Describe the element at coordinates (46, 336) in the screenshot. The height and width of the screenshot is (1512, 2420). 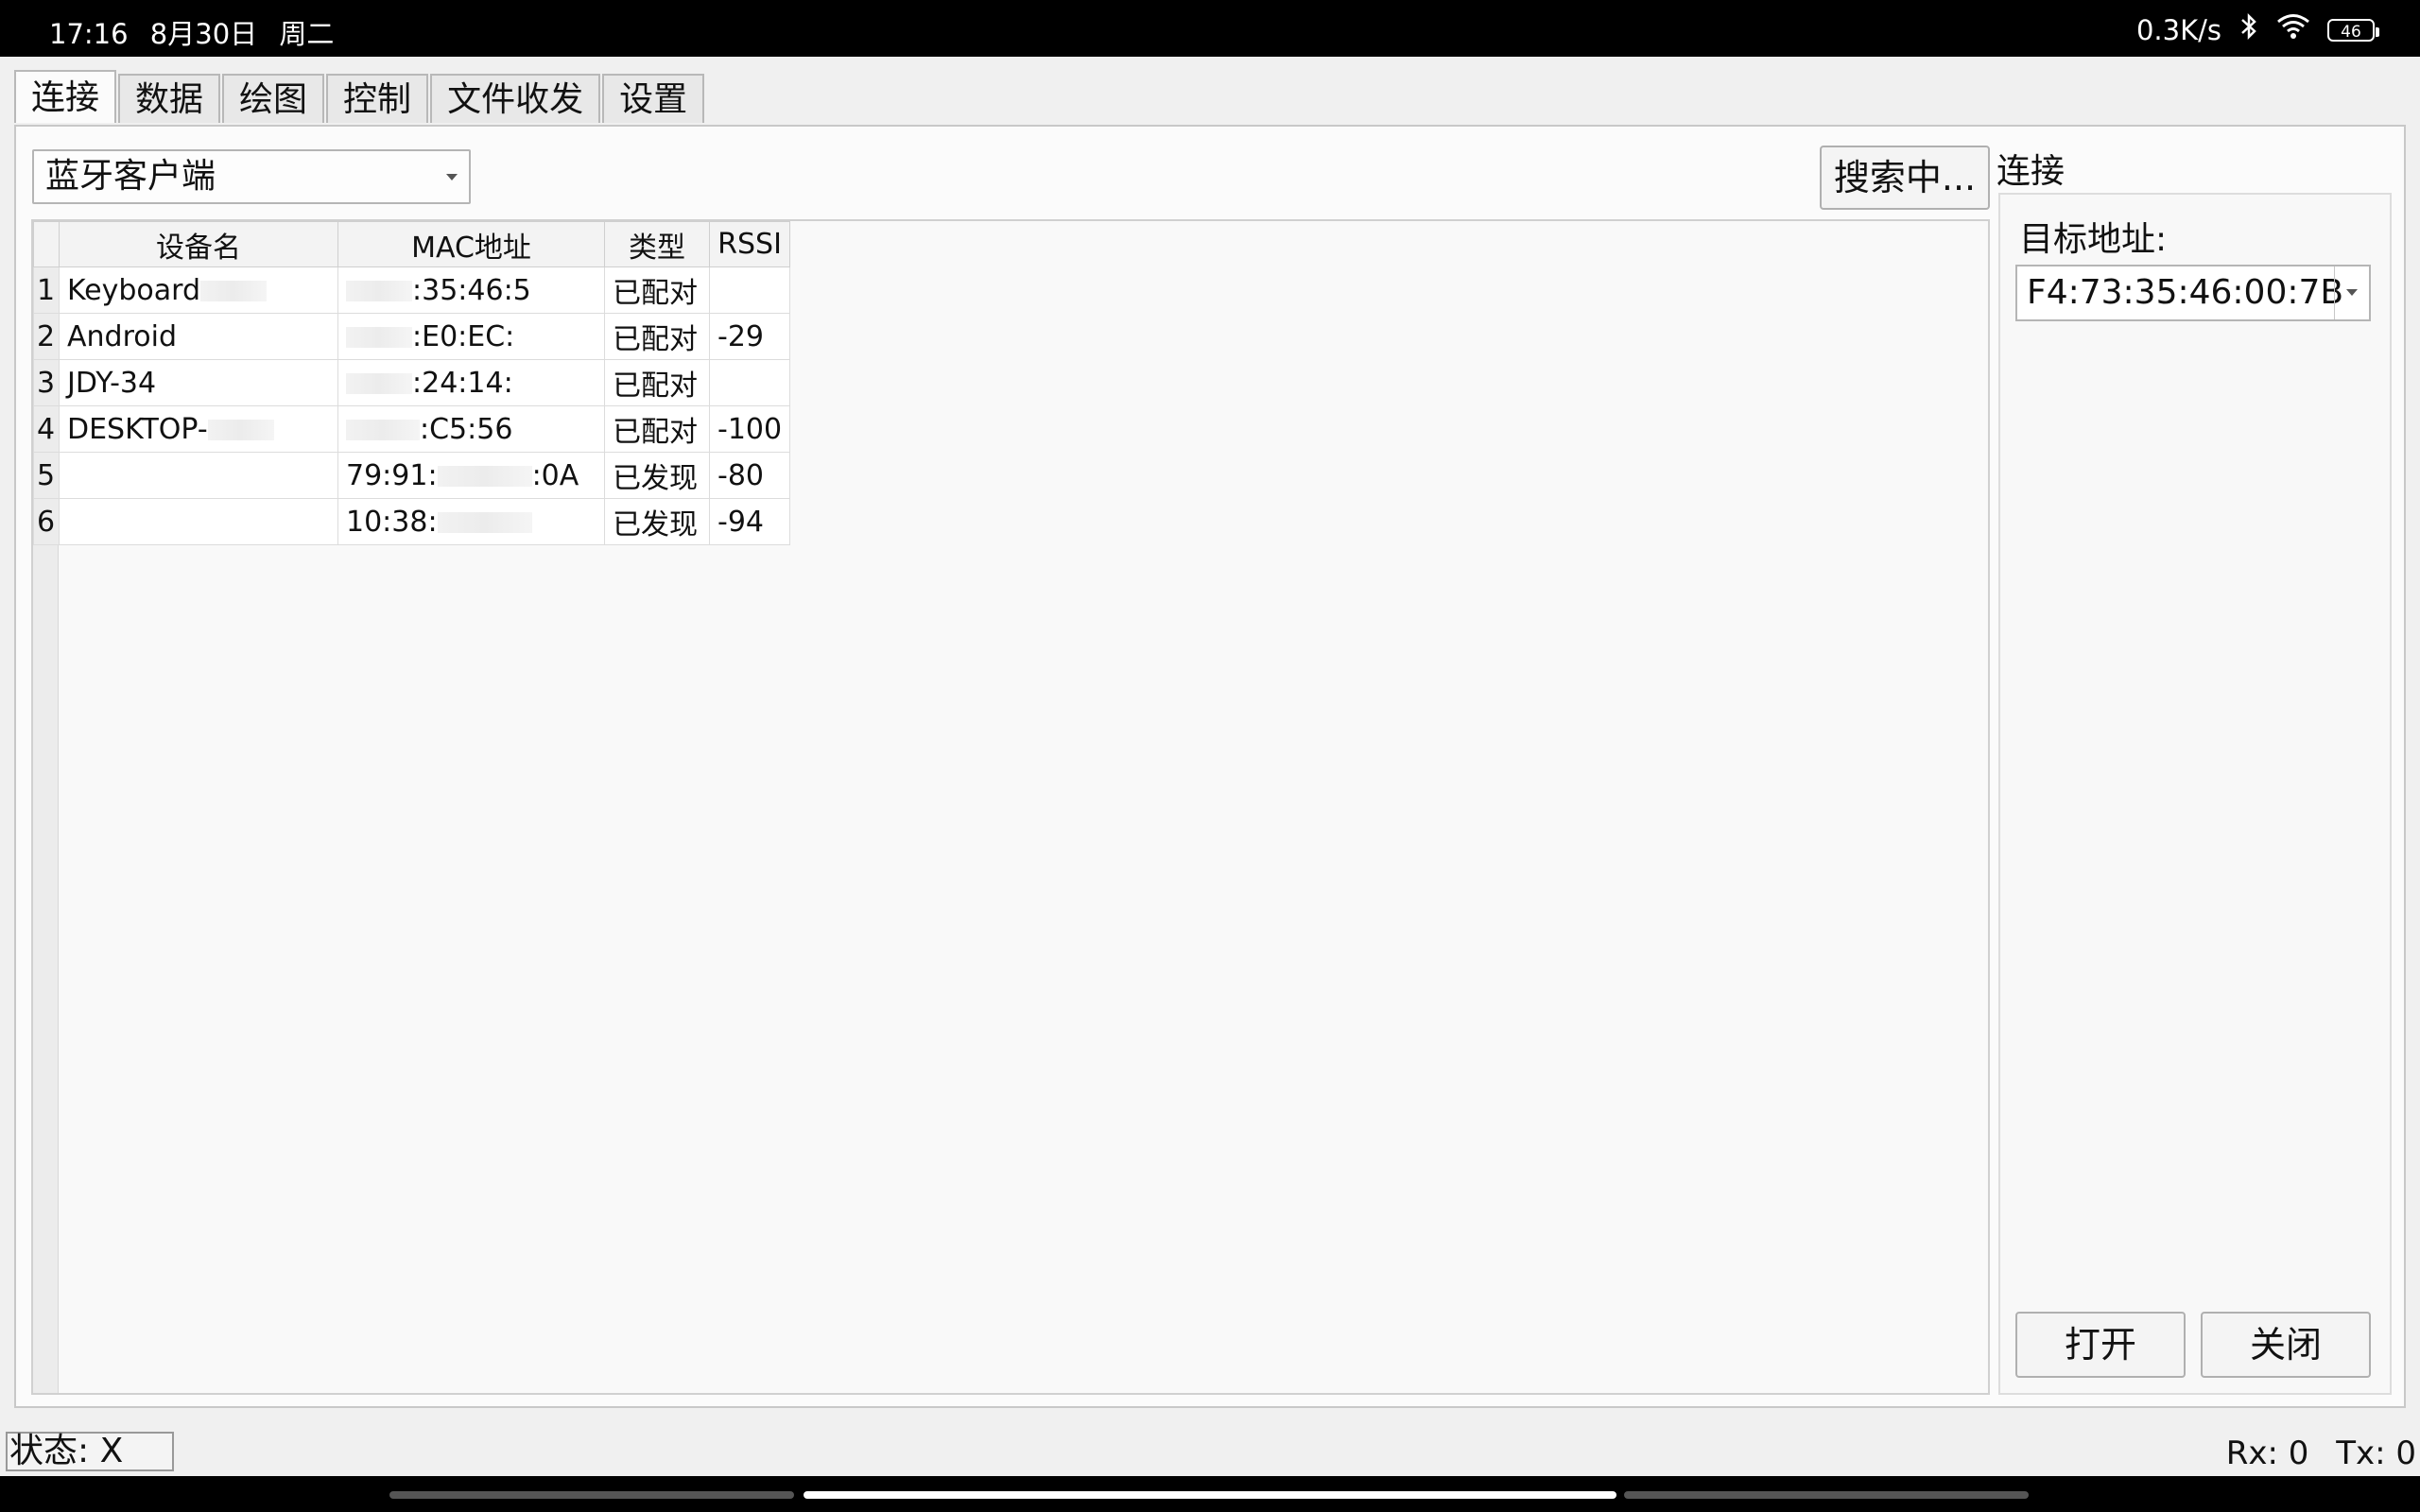
I see `row-number: 2` at that location.